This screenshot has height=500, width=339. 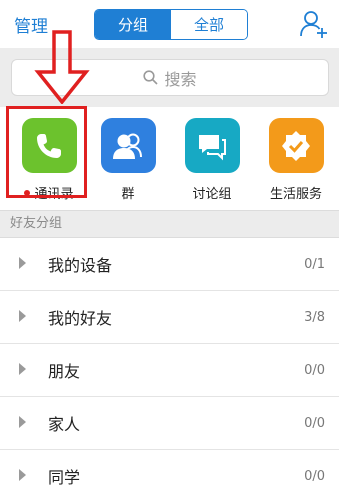 I want to click on app-groups: 群, so click(x=128, y=162).